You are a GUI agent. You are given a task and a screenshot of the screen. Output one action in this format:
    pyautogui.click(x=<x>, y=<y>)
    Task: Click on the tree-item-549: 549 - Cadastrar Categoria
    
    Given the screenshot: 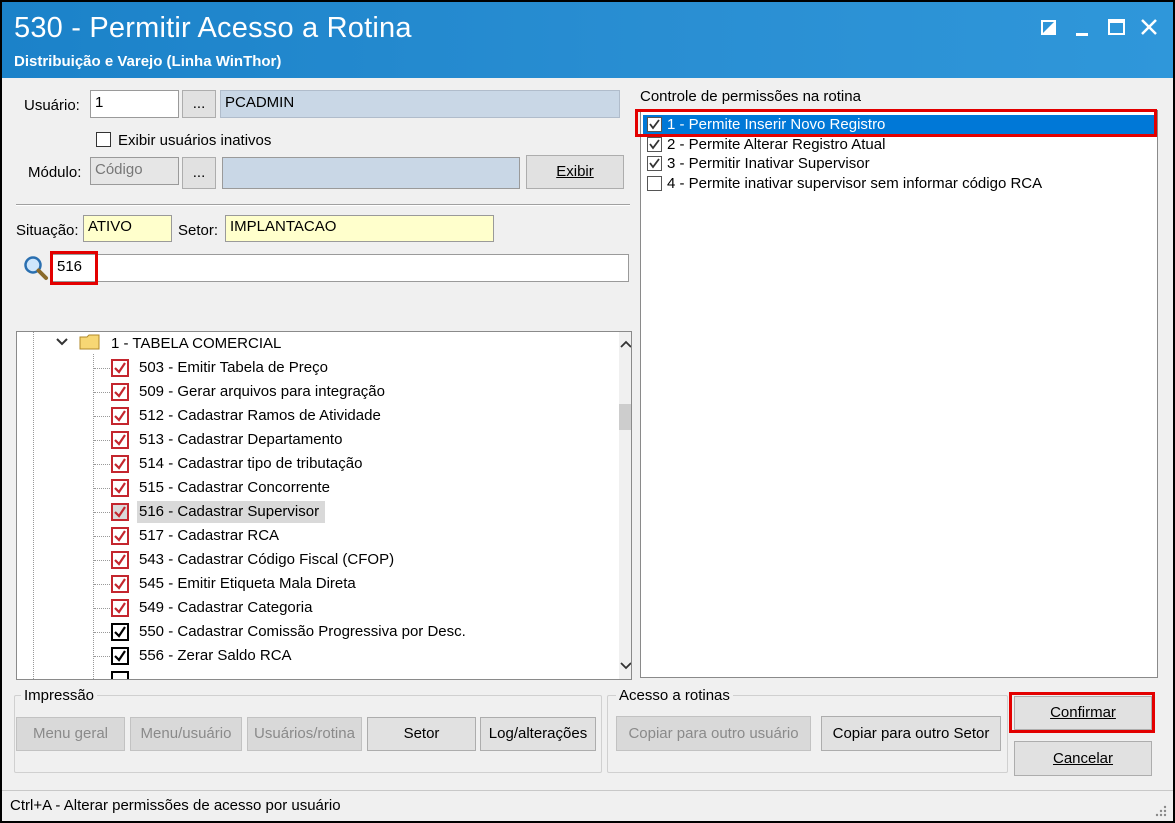 What is the action you would take?
    pyautogui.click(x=312, y=608)
    